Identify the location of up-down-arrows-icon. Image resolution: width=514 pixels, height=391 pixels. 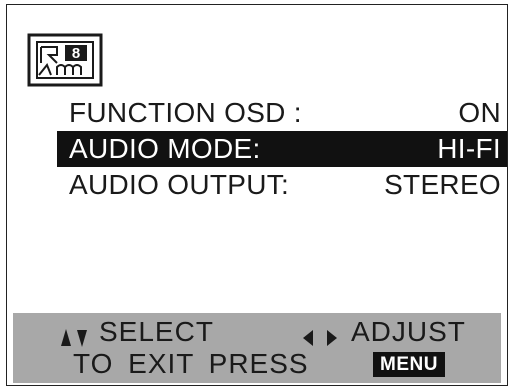
(76, 334).